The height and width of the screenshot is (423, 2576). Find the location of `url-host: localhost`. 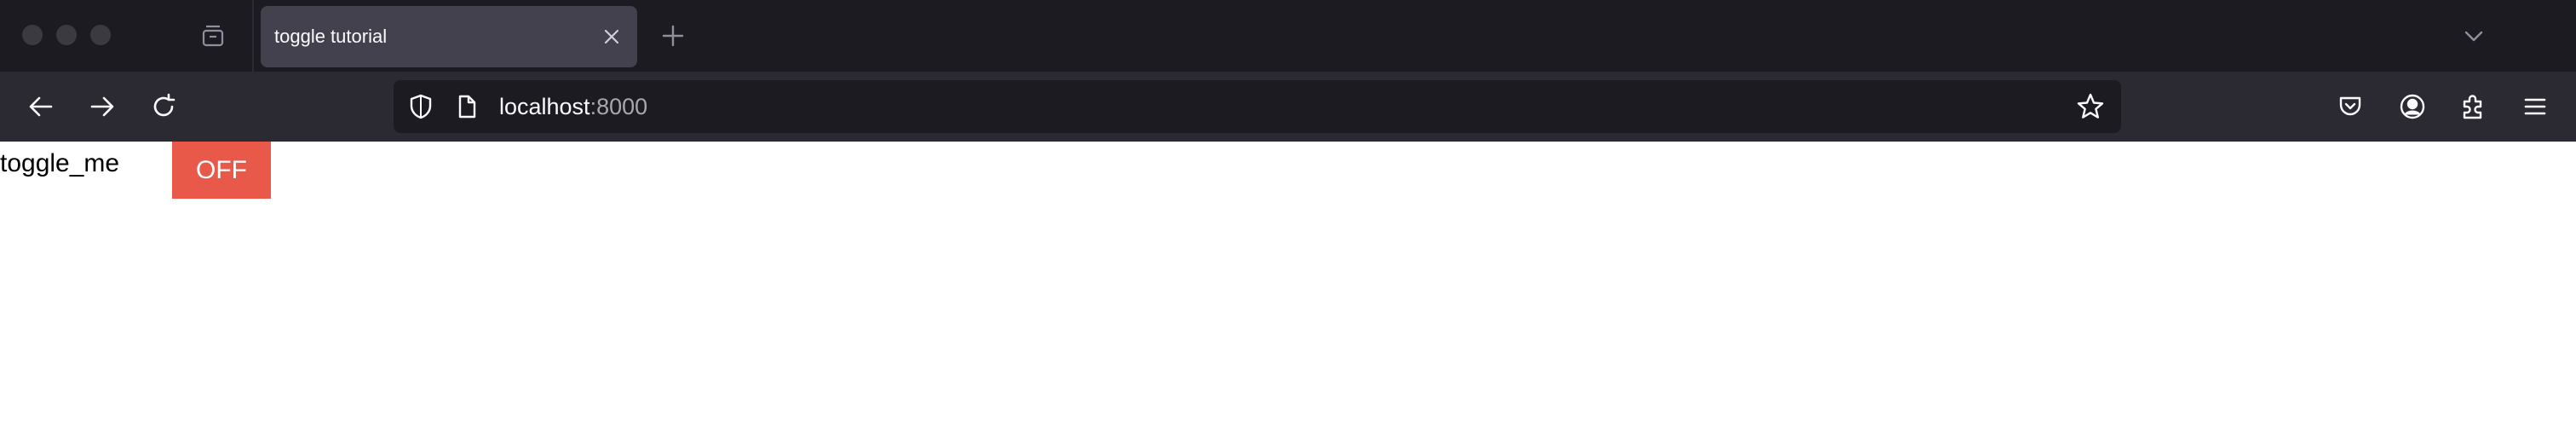

url-host: localhost is located at coordinates (545, 106).